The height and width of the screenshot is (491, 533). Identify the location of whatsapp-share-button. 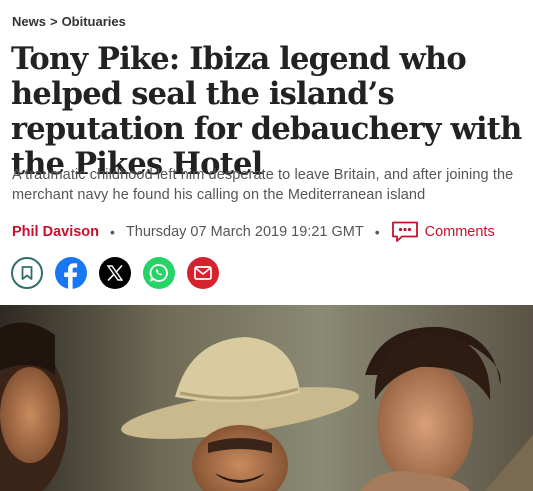
(159, 273).